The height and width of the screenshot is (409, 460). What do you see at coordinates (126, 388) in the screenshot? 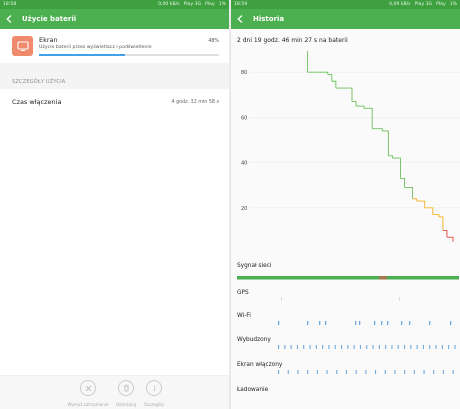
I see `trash-icon` at bounding box center [126, 388].